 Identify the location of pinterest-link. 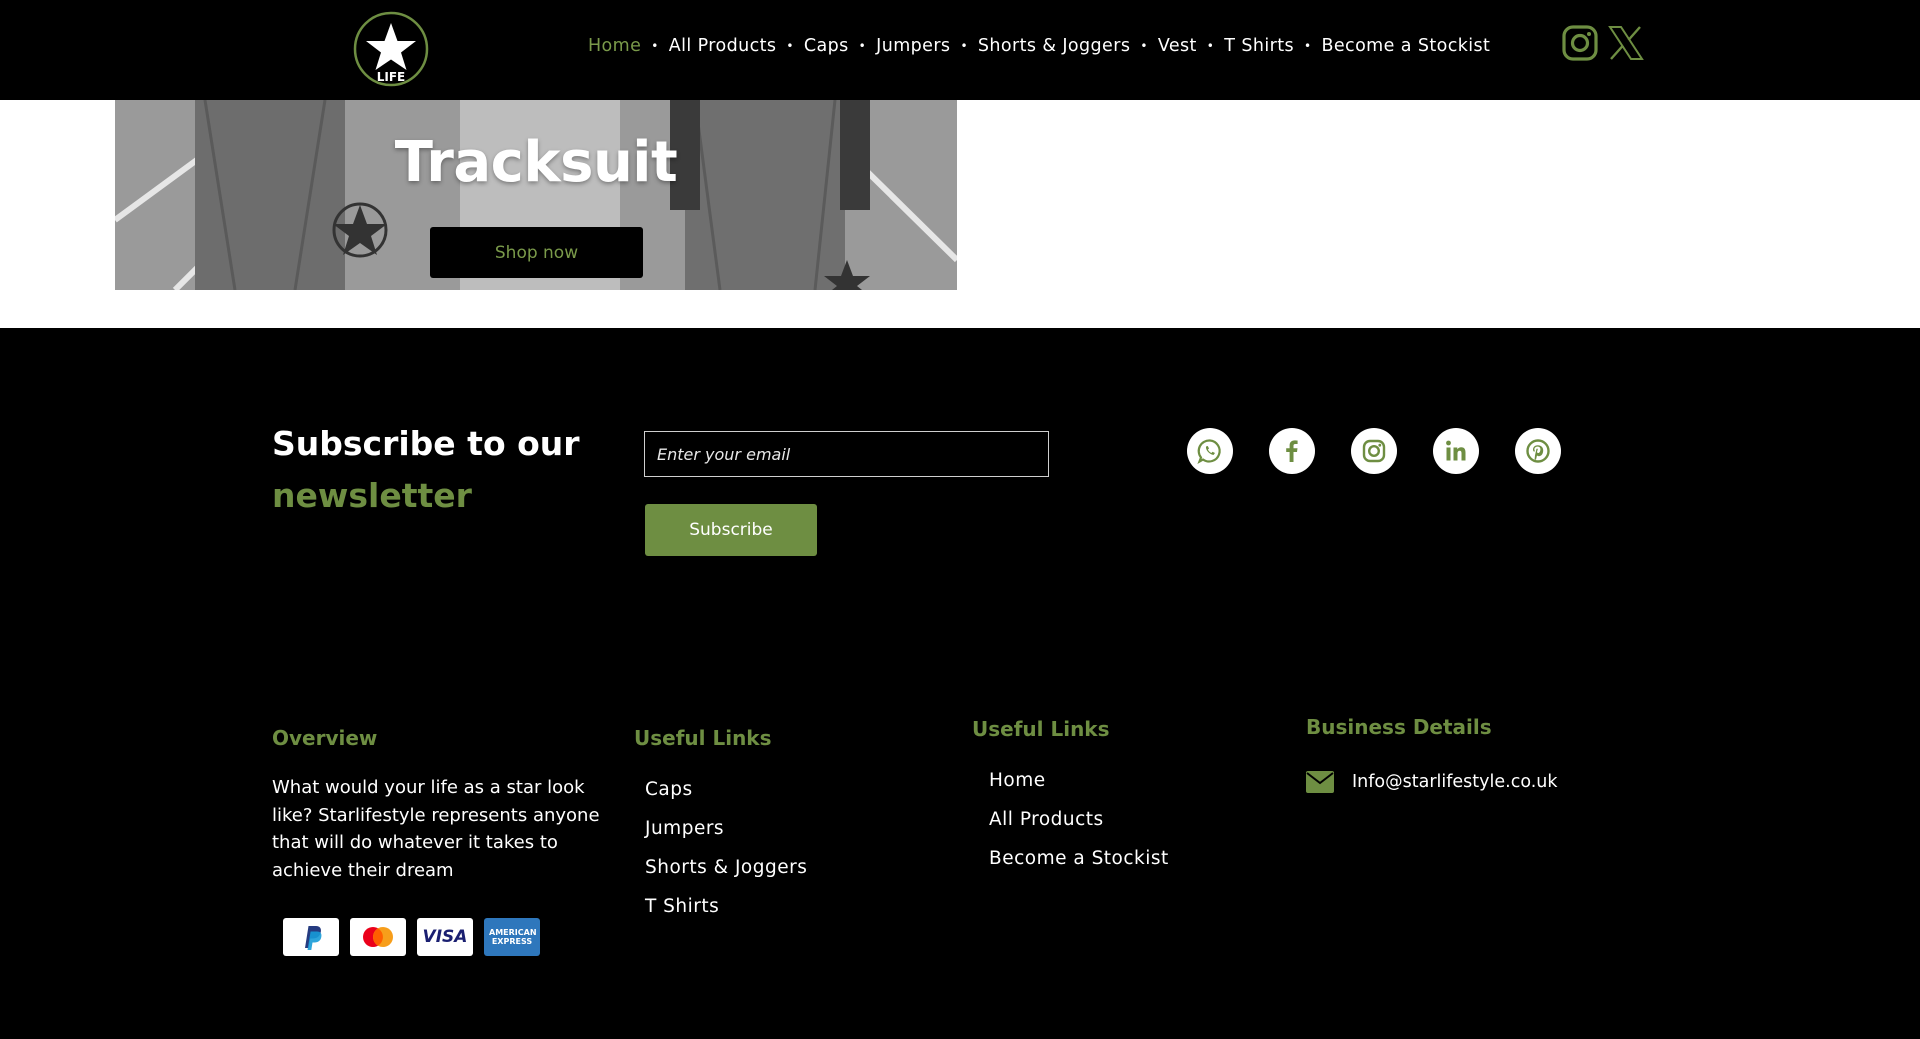
(1538, 451).